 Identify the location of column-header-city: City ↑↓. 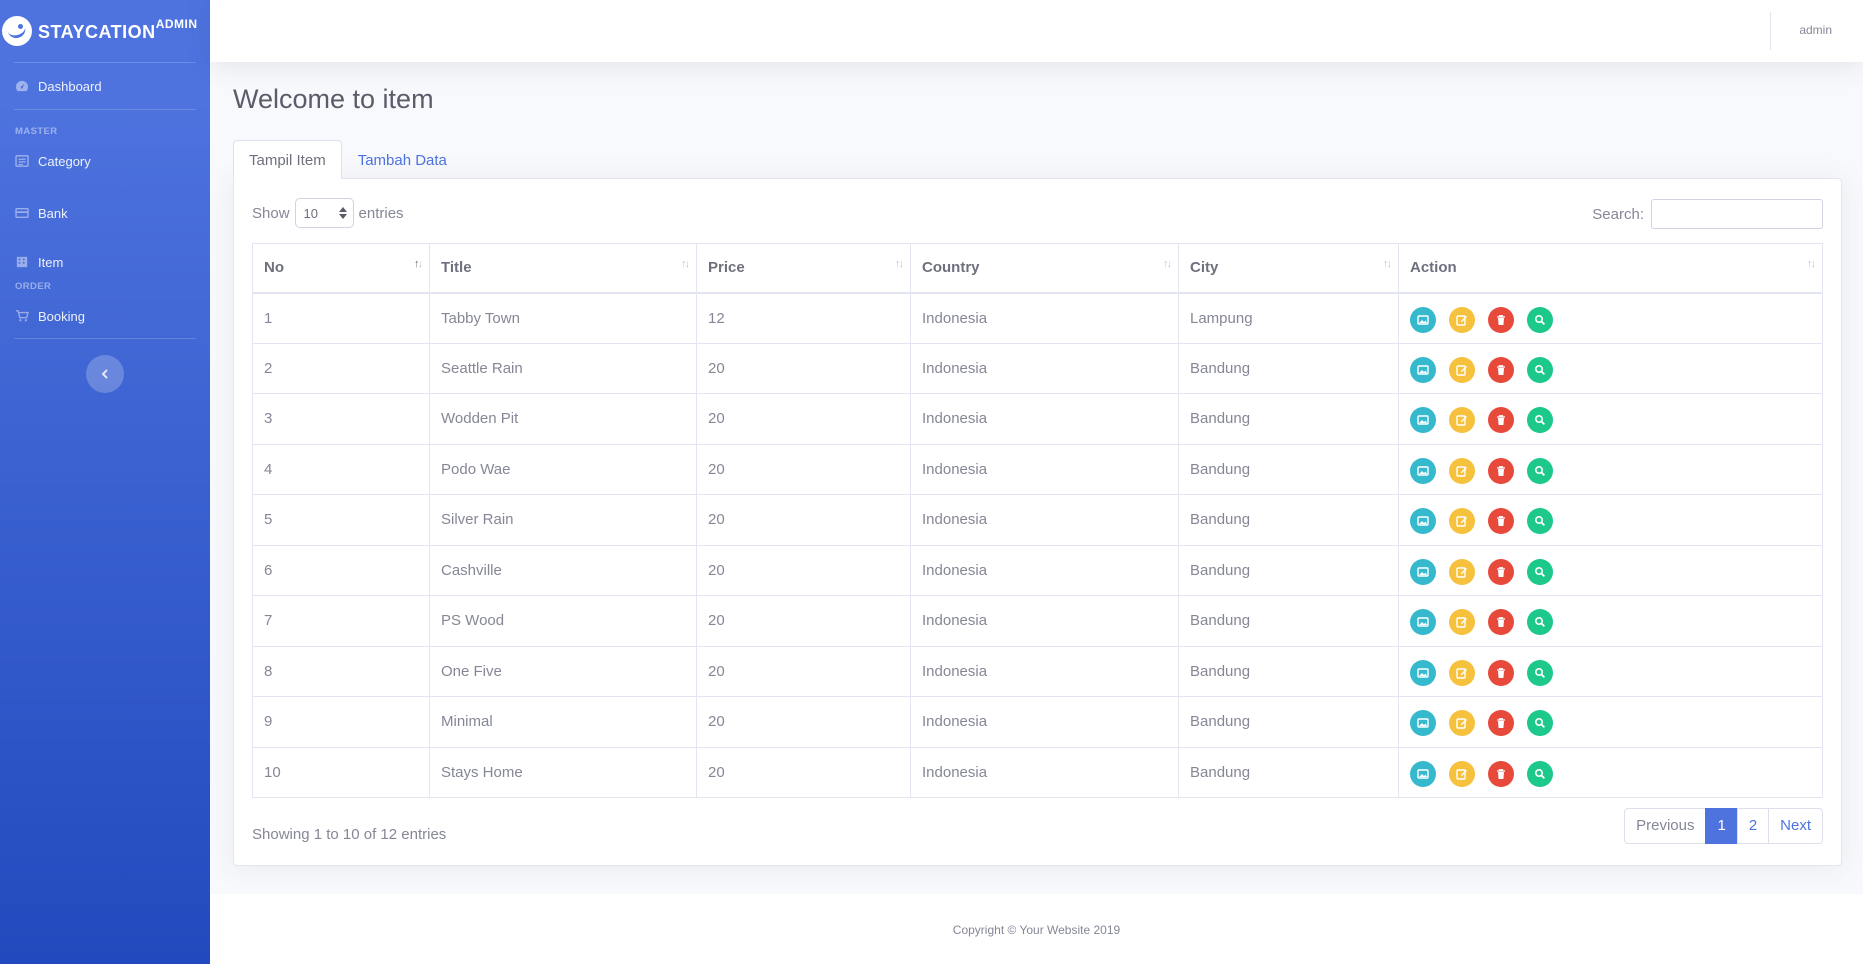
(1288, 268).